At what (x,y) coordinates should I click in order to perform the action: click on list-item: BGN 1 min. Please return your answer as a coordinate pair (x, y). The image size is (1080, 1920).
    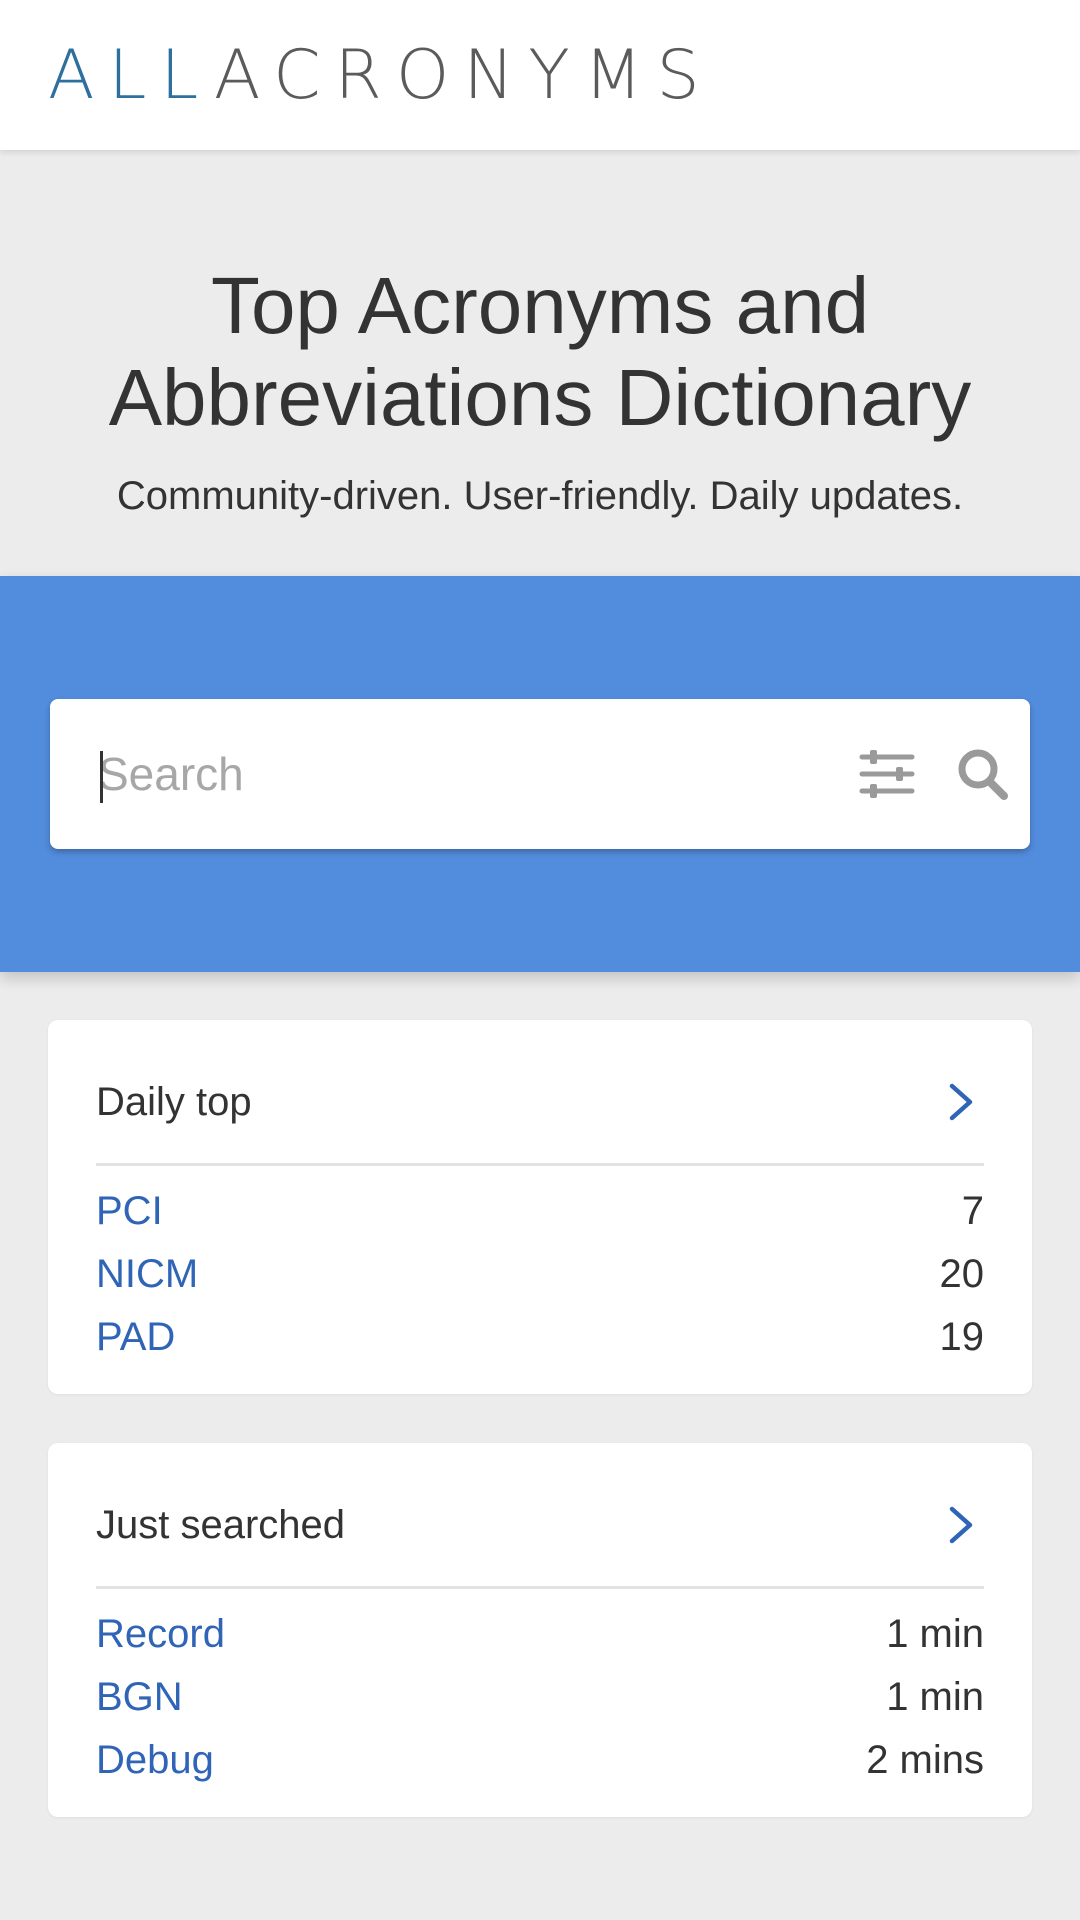
    Looking at the image, I should click on (540, 1697).